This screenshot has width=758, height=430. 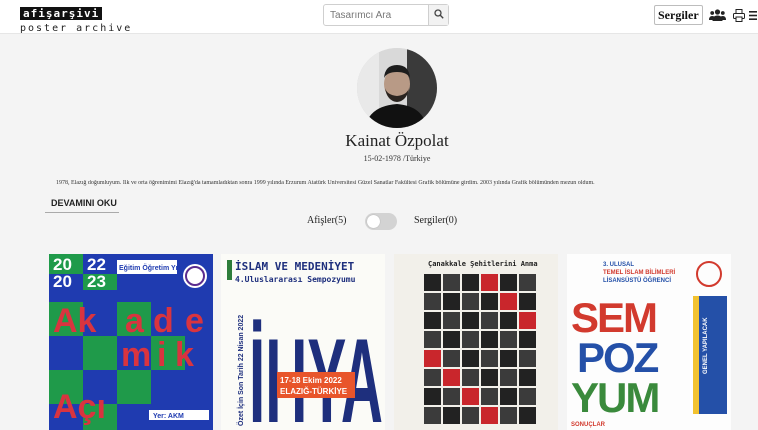 I want to click on search-button, so click(x=438, y=15).